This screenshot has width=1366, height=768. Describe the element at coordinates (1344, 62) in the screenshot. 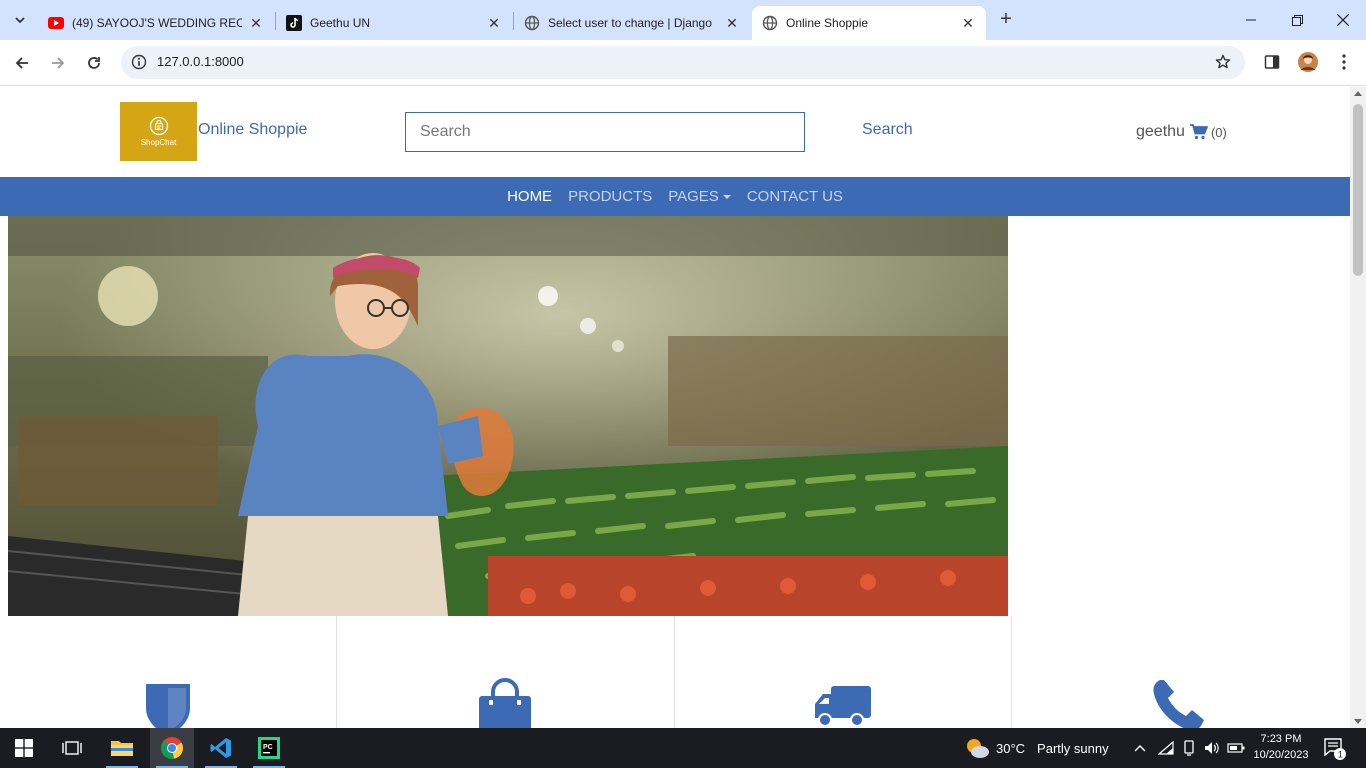

I see `menu-kebab-icon` at that location.